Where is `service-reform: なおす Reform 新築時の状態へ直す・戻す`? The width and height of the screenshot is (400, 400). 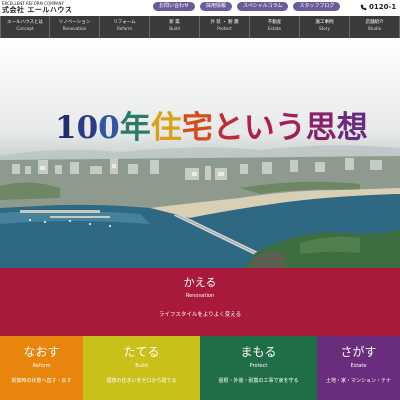 service-reform: なおす Reform 新築時の状態へ直す・戻す is located at coordinates (41, 368).